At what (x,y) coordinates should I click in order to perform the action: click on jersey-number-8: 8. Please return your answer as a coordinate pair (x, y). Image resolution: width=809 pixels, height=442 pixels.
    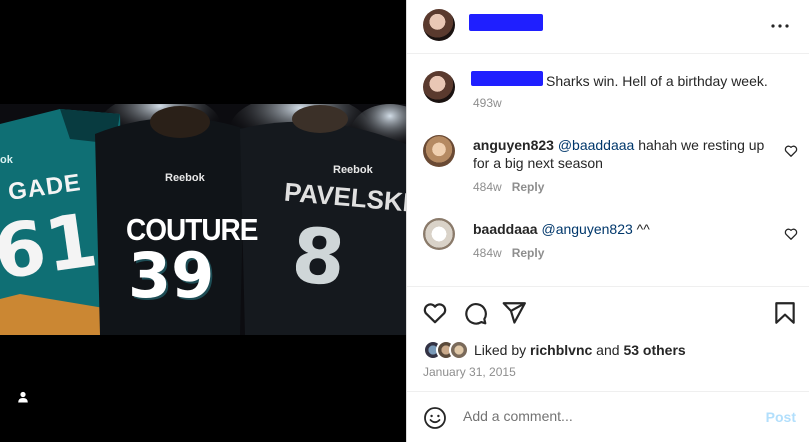
    Looking at the image, I should click on (318, 256).